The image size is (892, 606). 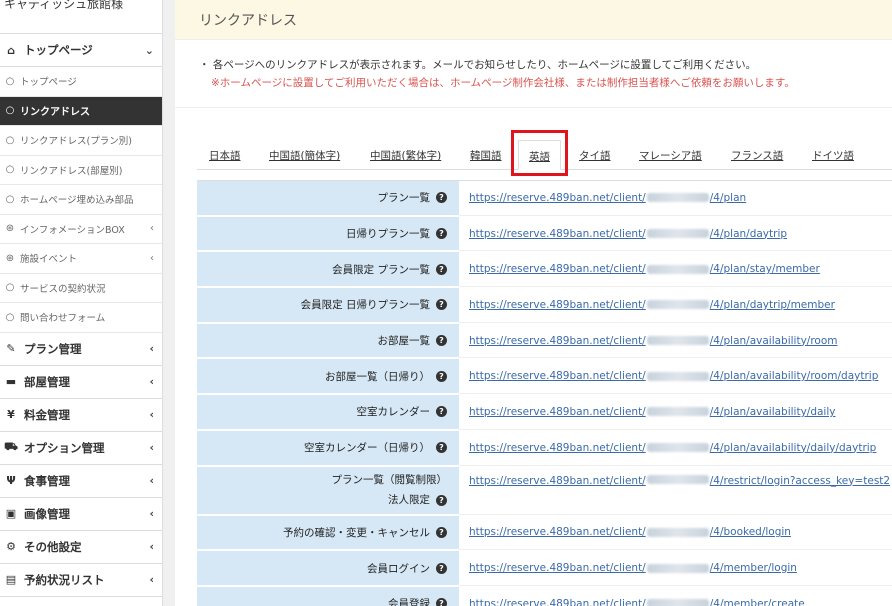 What do you see at coordinates (833, 155) in the screenshot?
I see `tab-8: ドイツ語` at bounding box center [833, 155].